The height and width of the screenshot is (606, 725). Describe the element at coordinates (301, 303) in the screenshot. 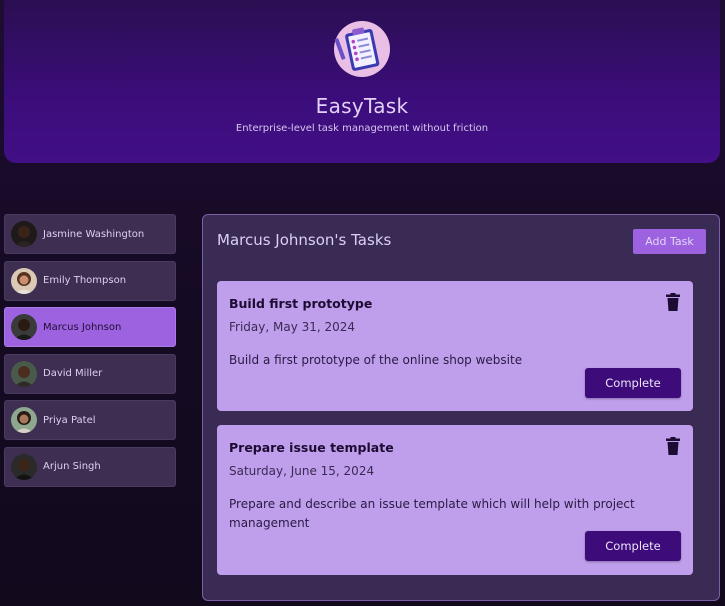

I see `task-title: Build first prototype` at that location.